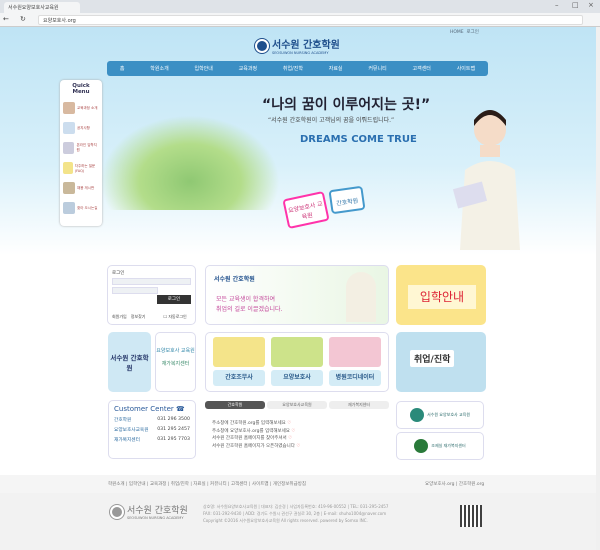  I want to click on banner-text: 취업의 길로 이끌겠습니다., so click(249, 309).